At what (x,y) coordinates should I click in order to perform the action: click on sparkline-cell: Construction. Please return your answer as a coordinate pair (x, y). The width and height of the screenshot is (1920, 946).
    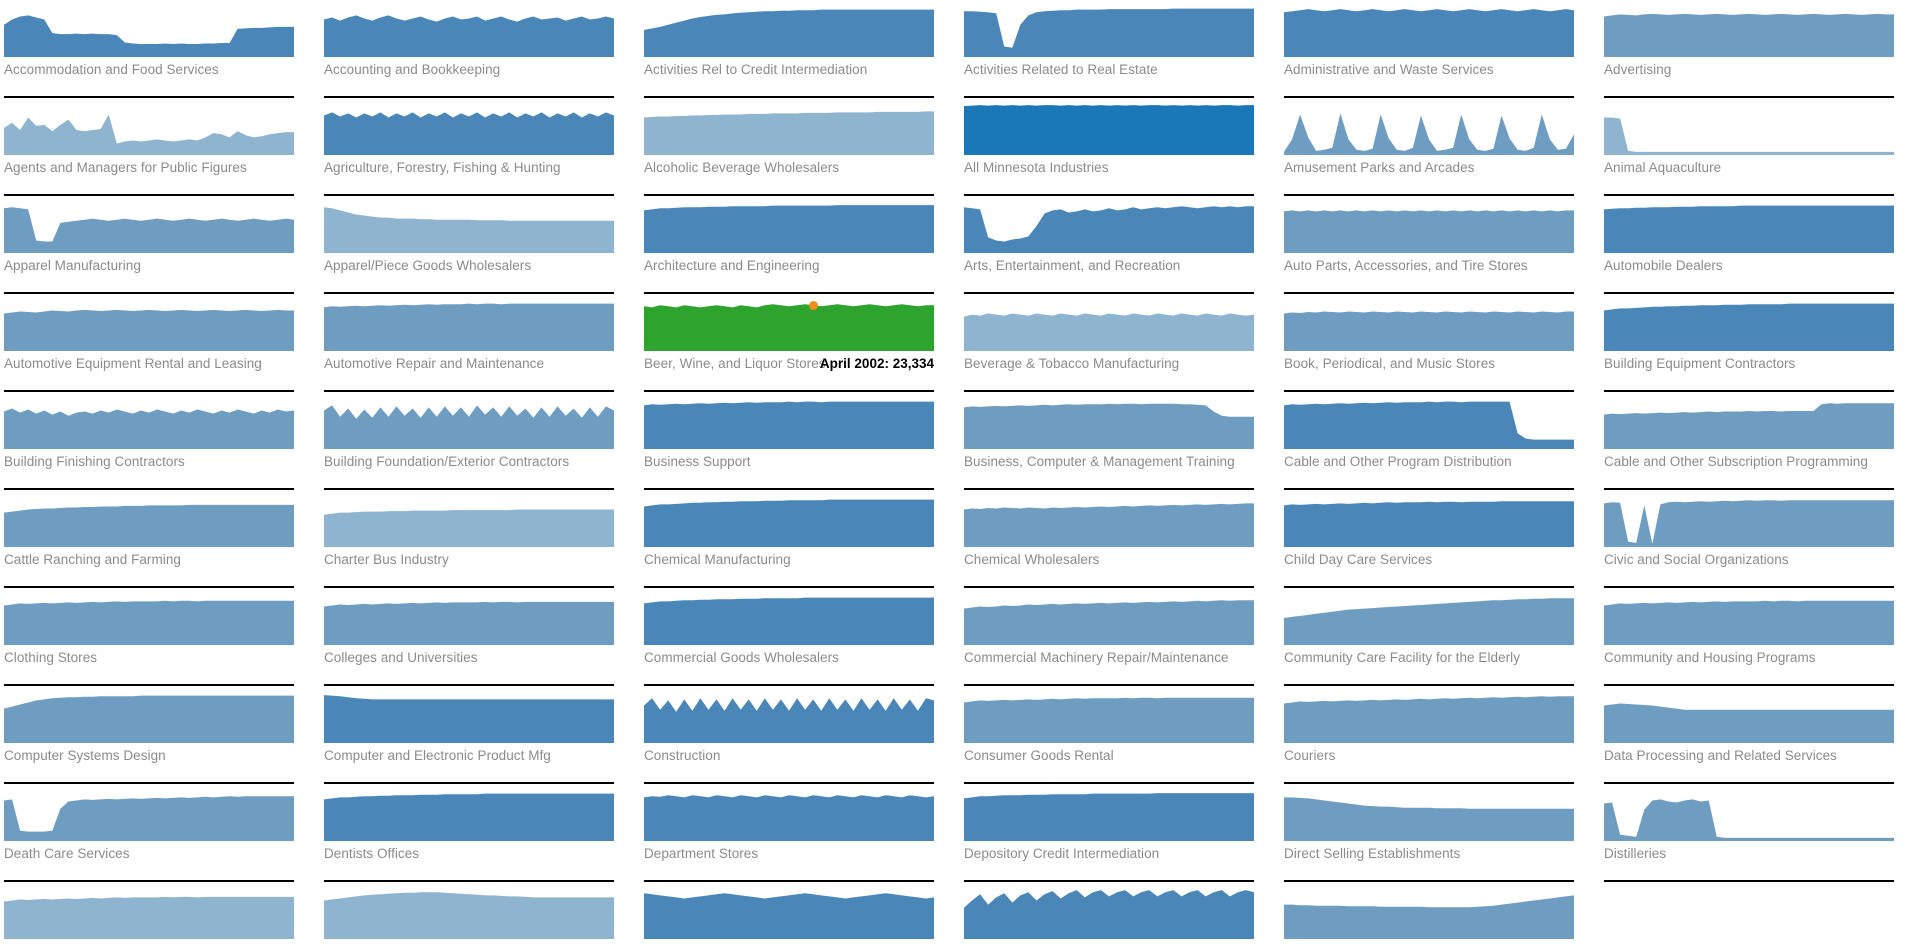
    Looking at the image, I should click on (800, 735).